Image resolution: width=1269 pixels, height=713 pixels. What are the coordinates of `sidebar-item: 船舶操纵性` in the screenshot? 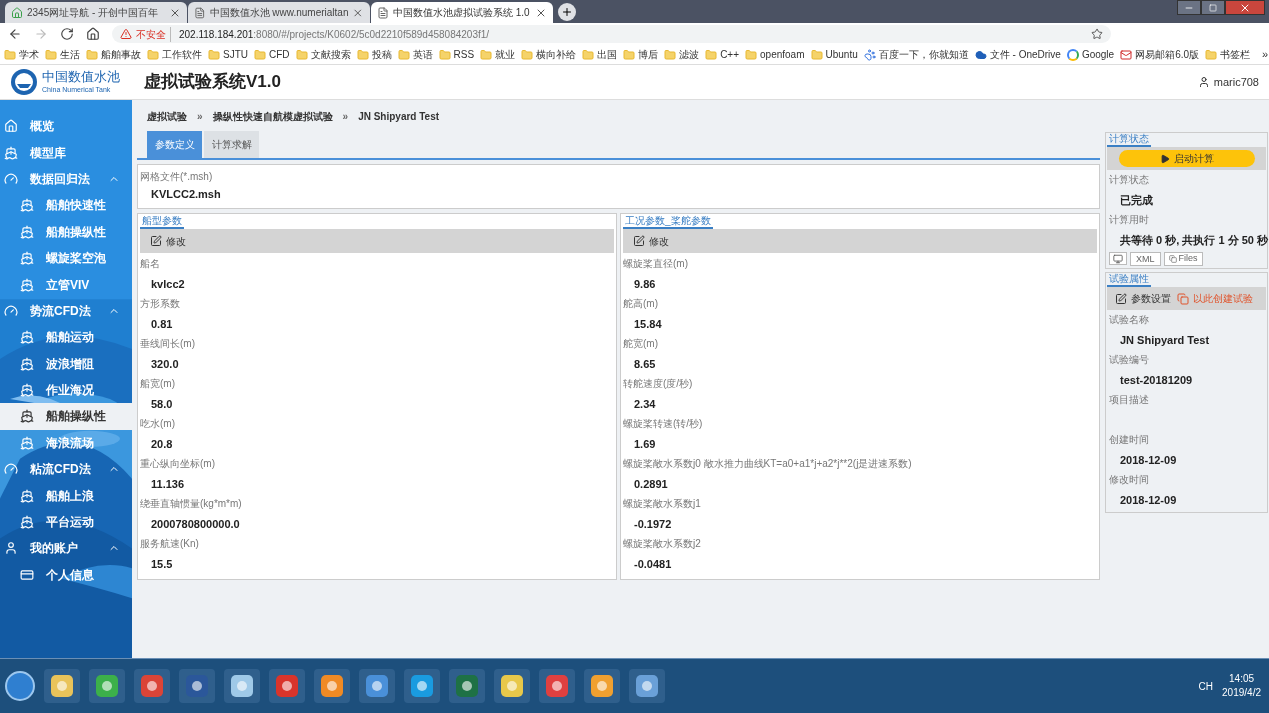 It's located at (66, 416).